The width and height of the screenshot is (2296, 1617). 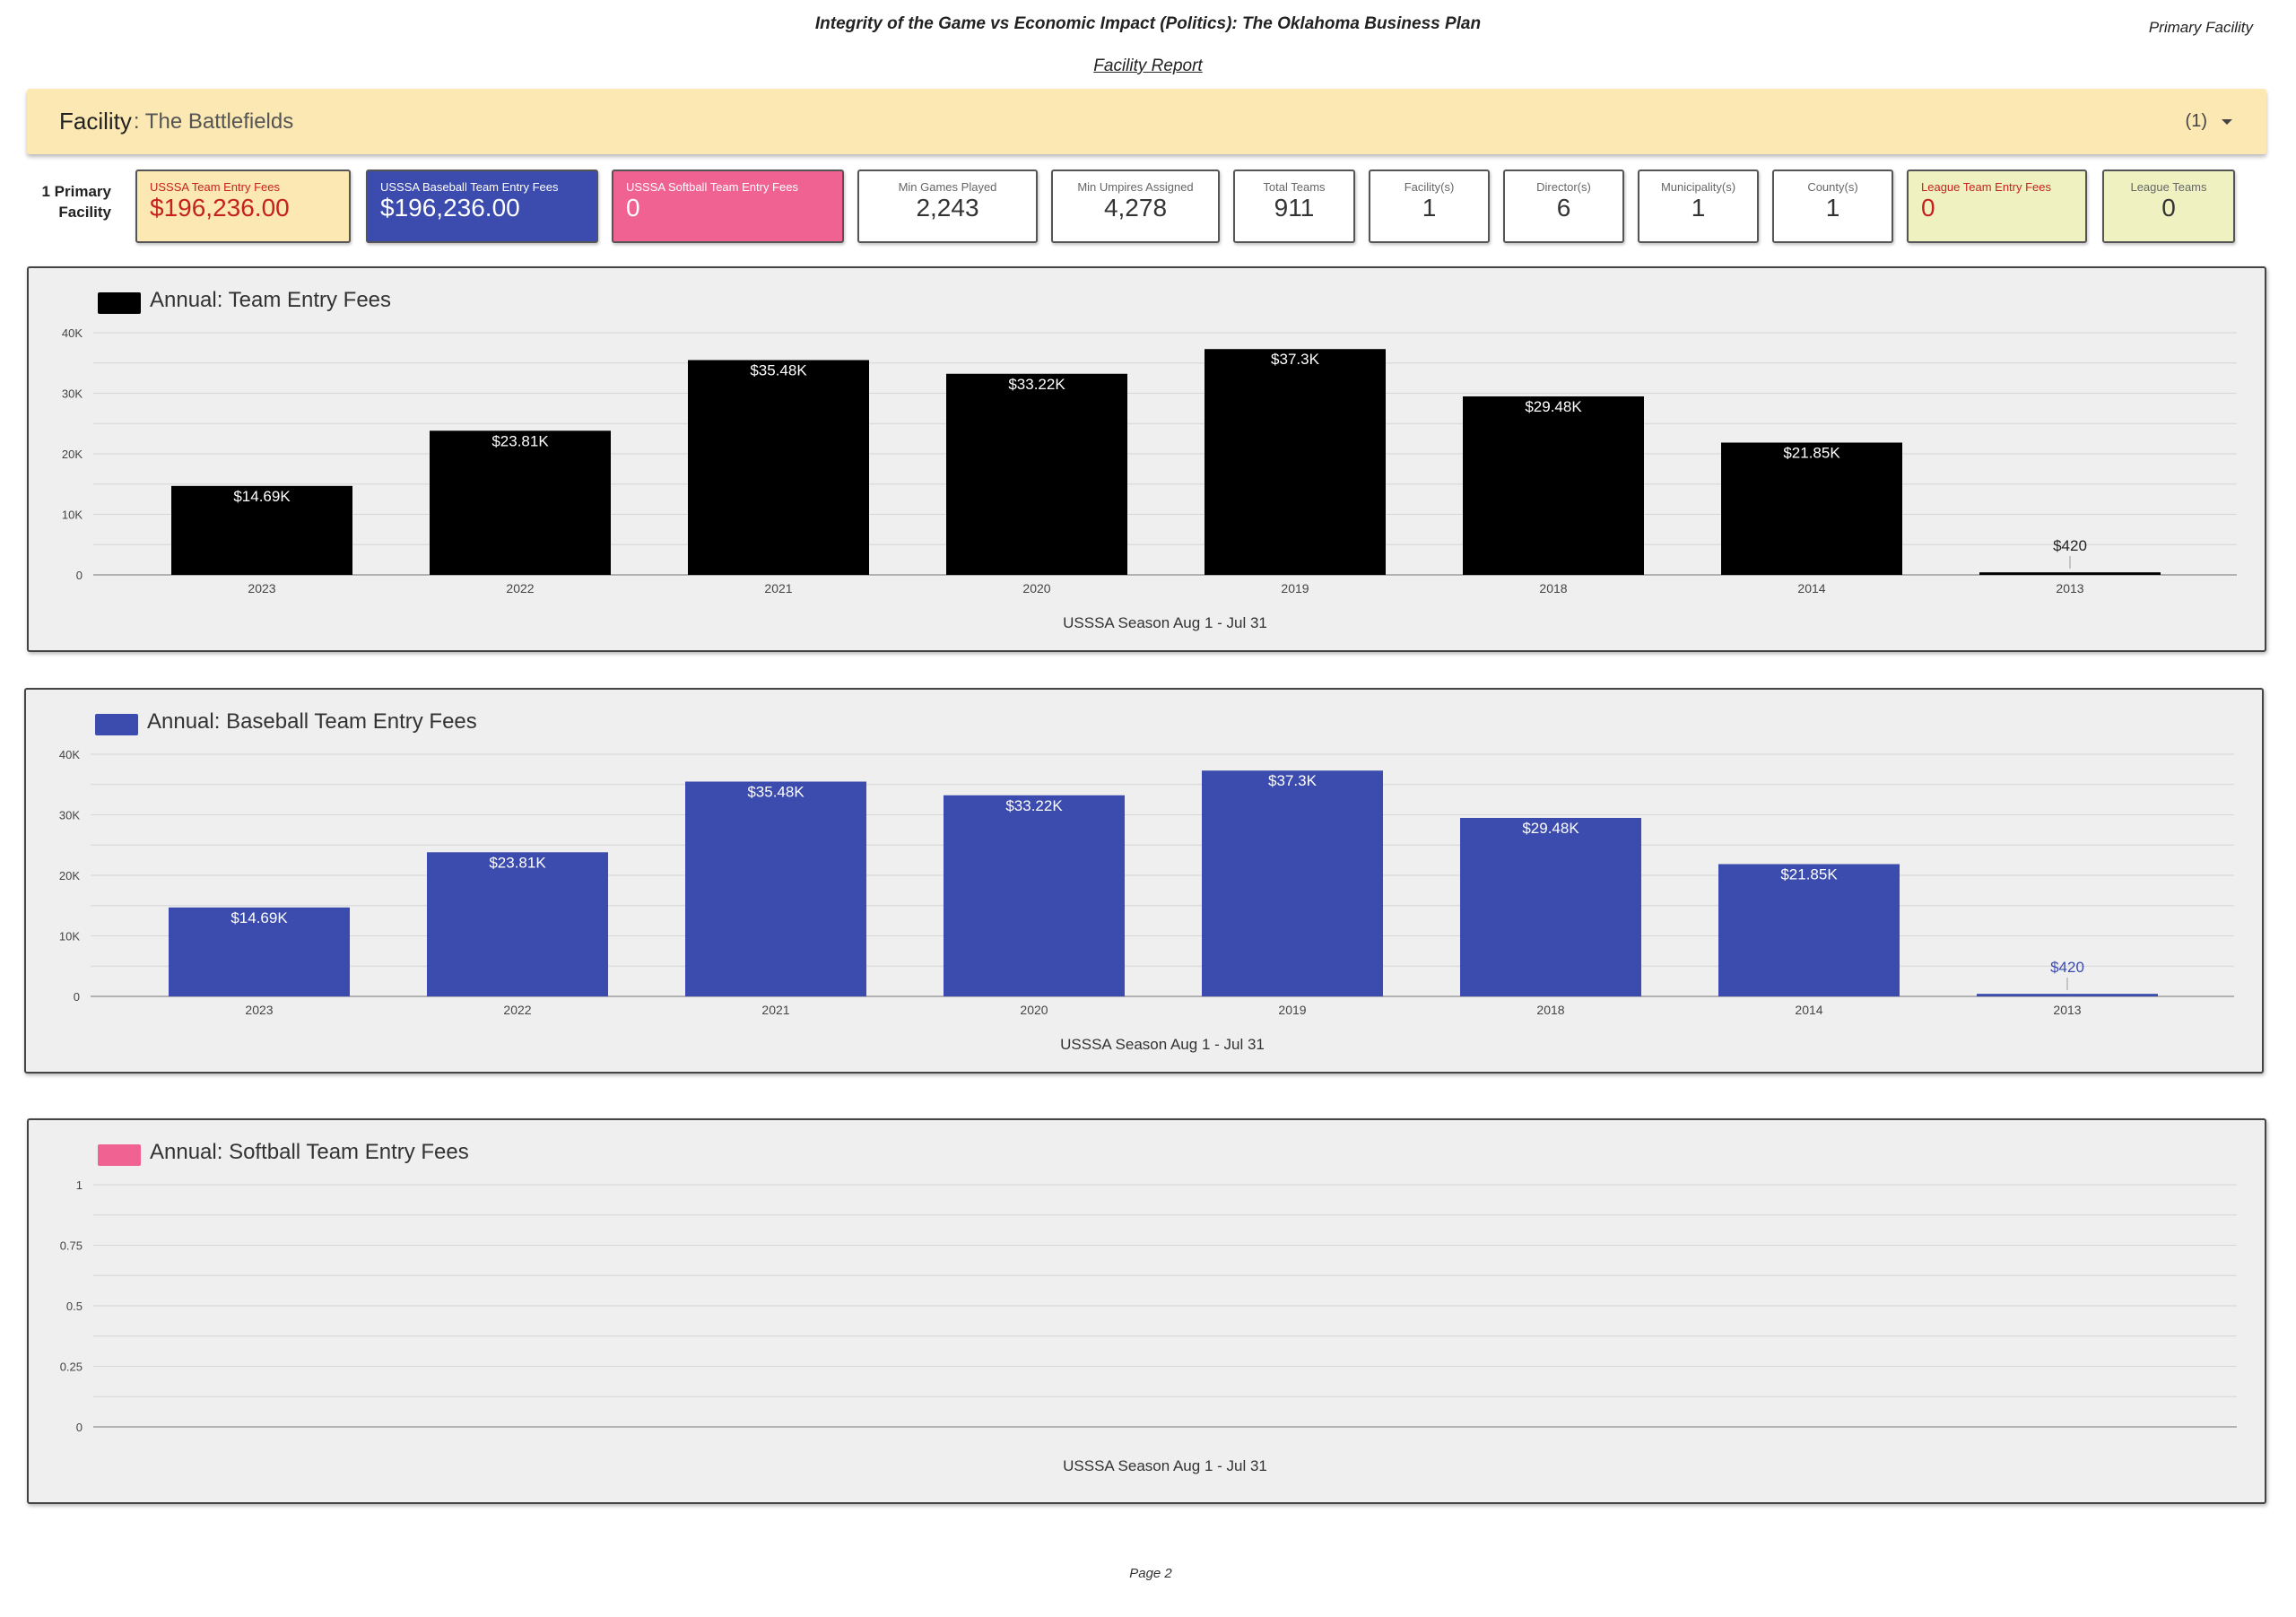 What do you see at coordinates (1135, 187) in the screenshot?
I see `scorecard-title: Min Umpires Assigned` at bounding box center [1135, 187].